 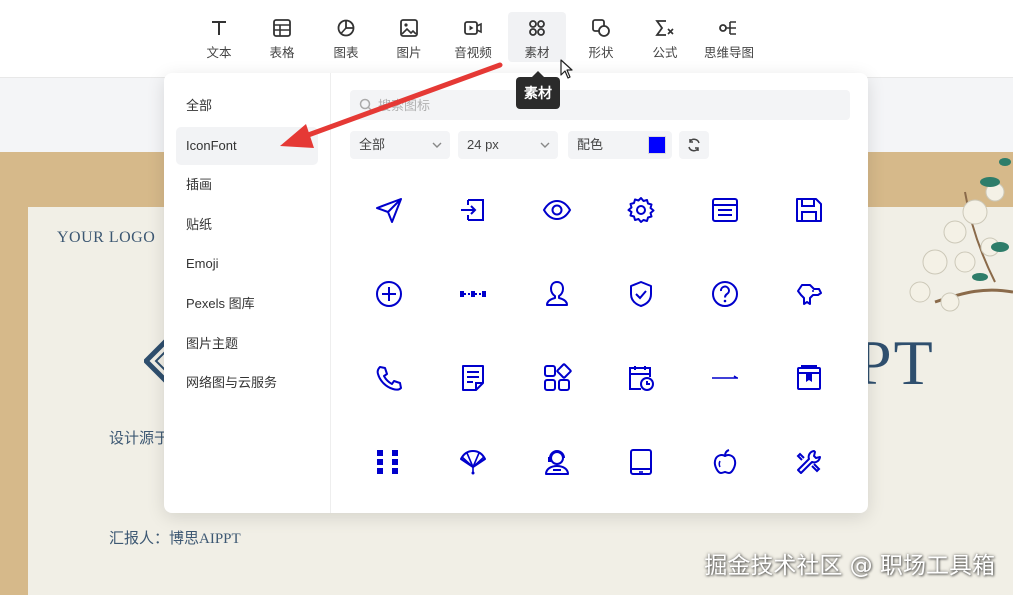 What do you see at coordinates (247, 185) in the screenshot?
I see `sidebar-item-illustration: 插画` at bounding box center [247, 185].